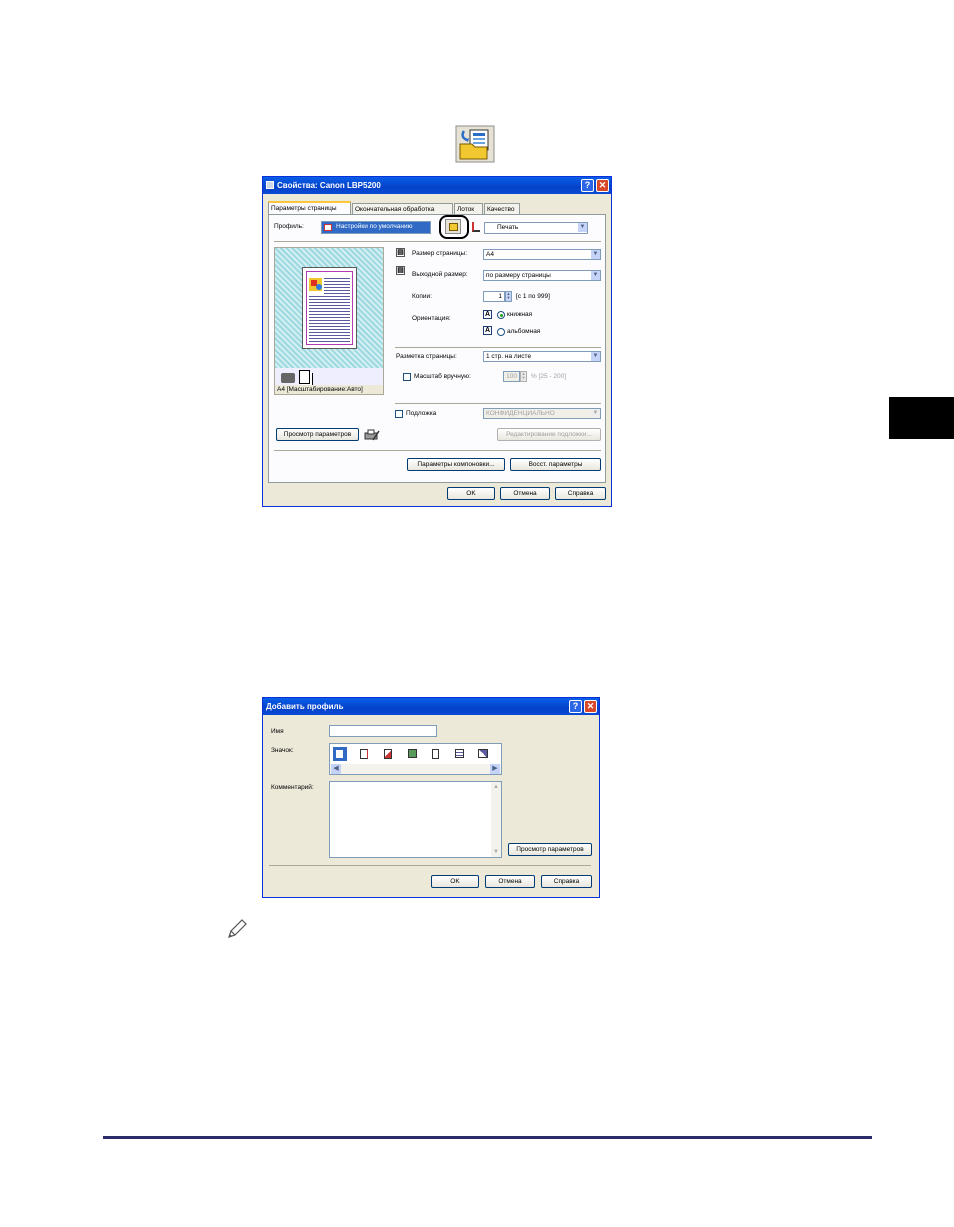 The width and height of the screenshot is (954, 1227). I want to click on scroll-up-icon: ▲, so click(496, 787).